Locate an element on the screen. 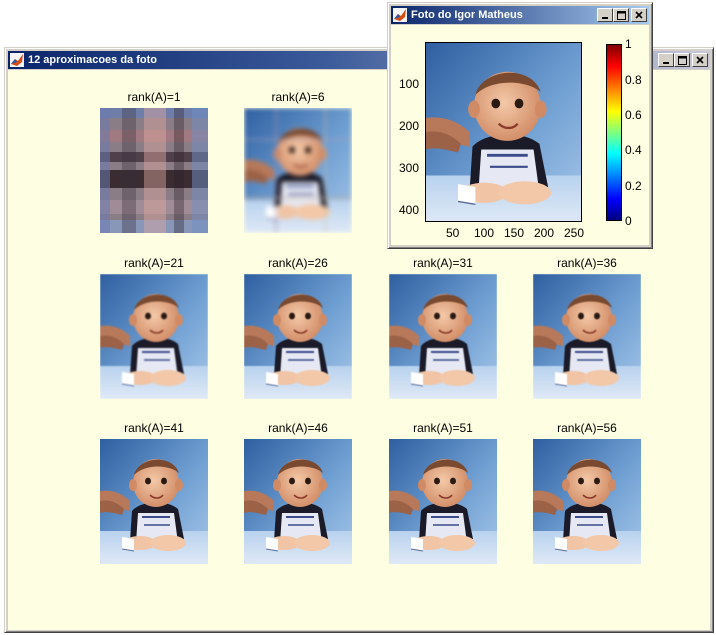 The height and width of the screenshot is (635, 716). colorbar-tick-label: 1 is located at coordinates (628, 44).